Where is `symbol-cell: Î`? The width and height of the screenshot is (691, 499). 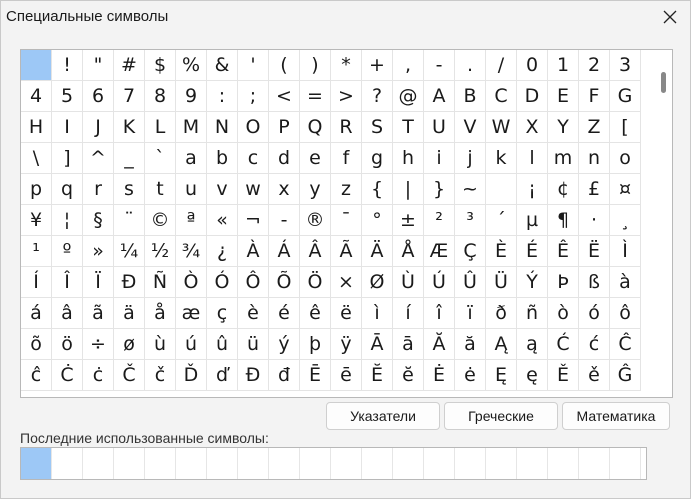 symbol-cell: Î is located at coordinates (67, 282).